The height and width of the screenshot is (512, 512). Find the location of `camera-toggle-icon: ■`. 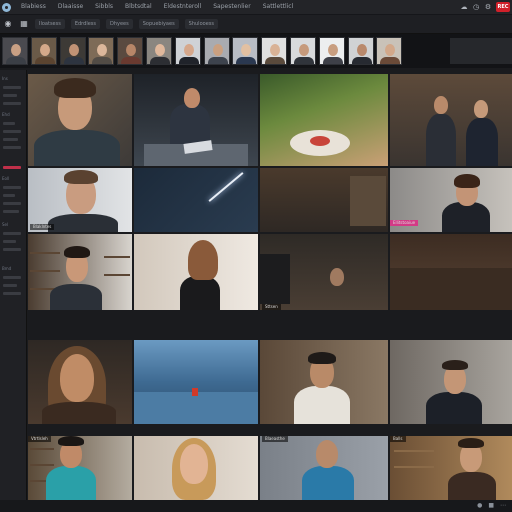

camera-toggle-icon: ■ is located at coordinates (491, 506).